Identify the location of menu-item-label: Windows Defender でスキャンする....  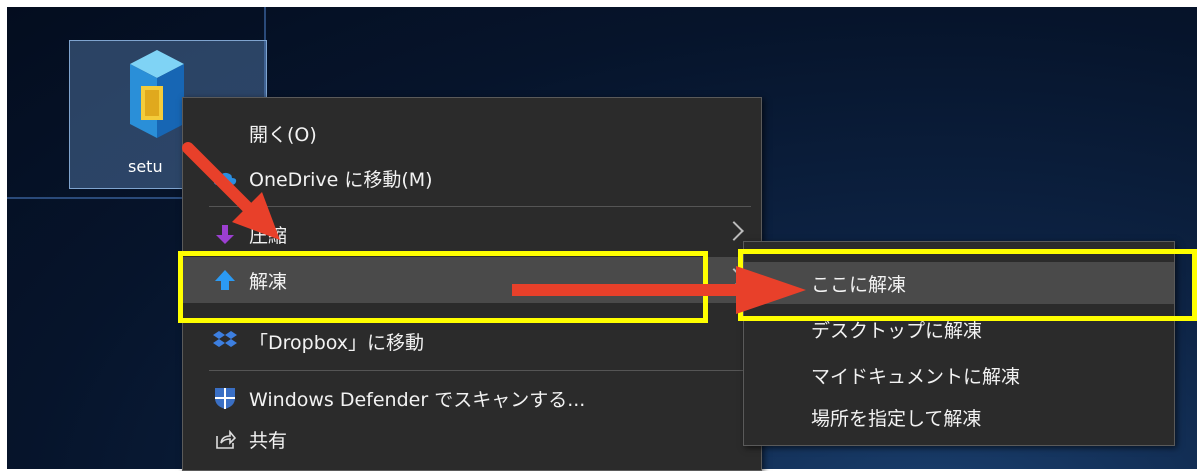
(417, 399).